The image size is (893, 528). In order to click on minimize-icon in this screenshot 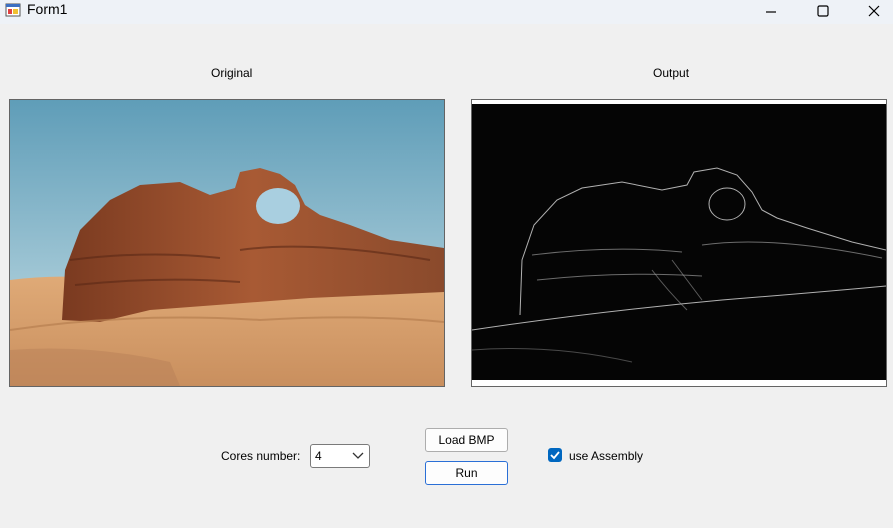, I will do `click(771, 12)`.